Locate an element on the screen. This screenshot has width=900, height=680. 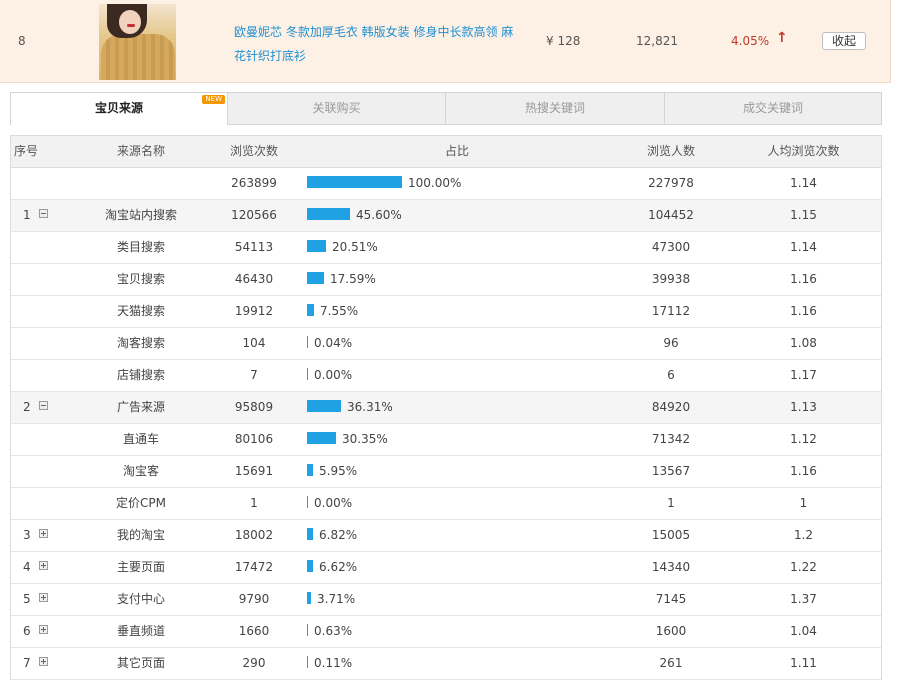
page-views: 80106 is located at coordinates (254, 439).